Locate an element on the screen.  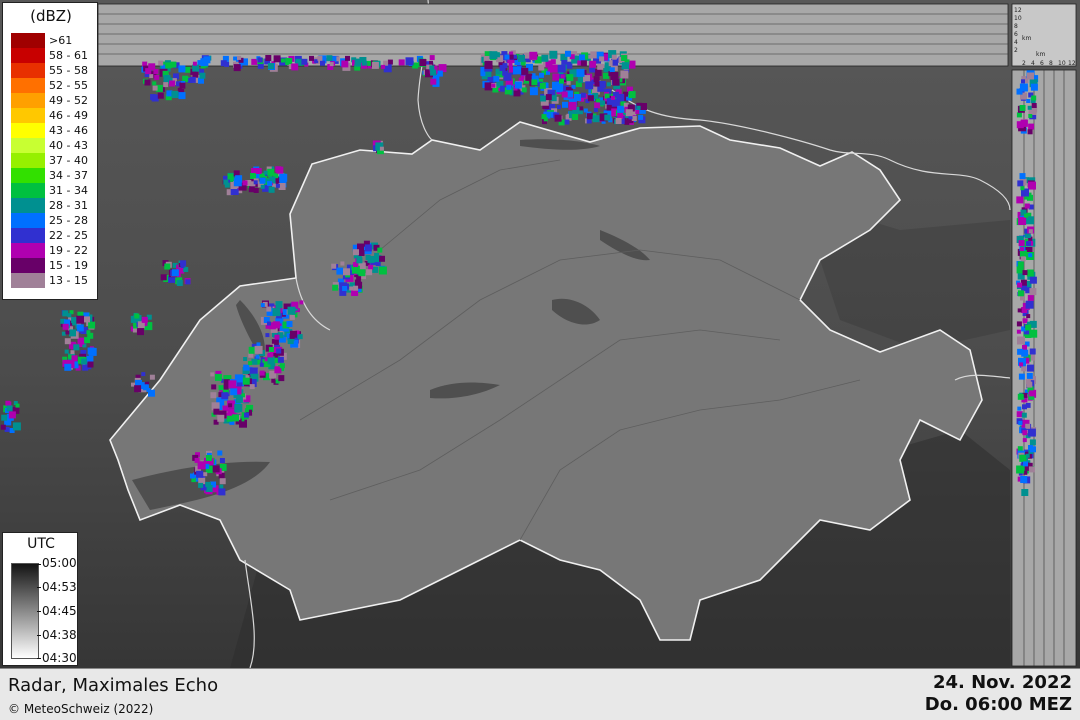
product-title: Radar, Maximales Echo is located at coordinates (113, 685).